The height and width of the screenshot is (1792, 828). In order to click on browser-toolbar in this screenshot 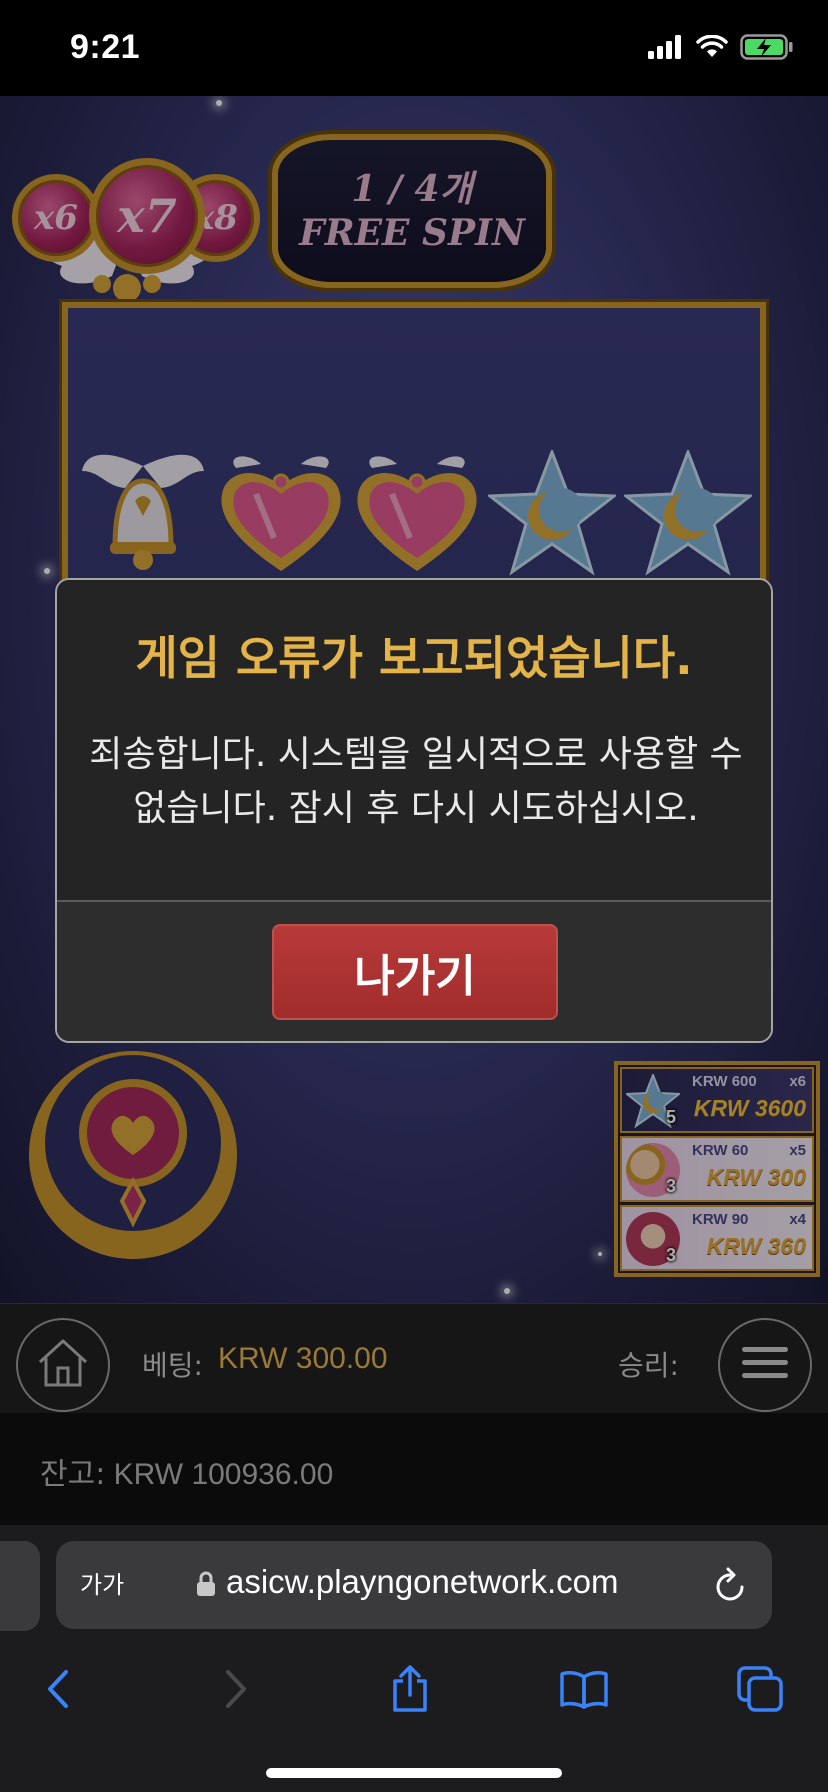, I will do `click(414, 1693)`.